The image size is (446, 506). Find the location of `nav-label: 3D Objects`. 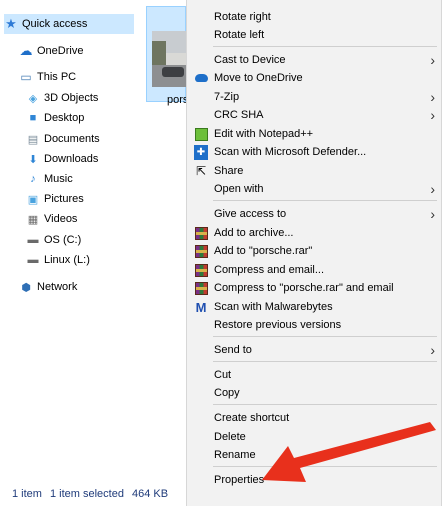

nav-label: 3D Objects is located at coordinates (71, 98).